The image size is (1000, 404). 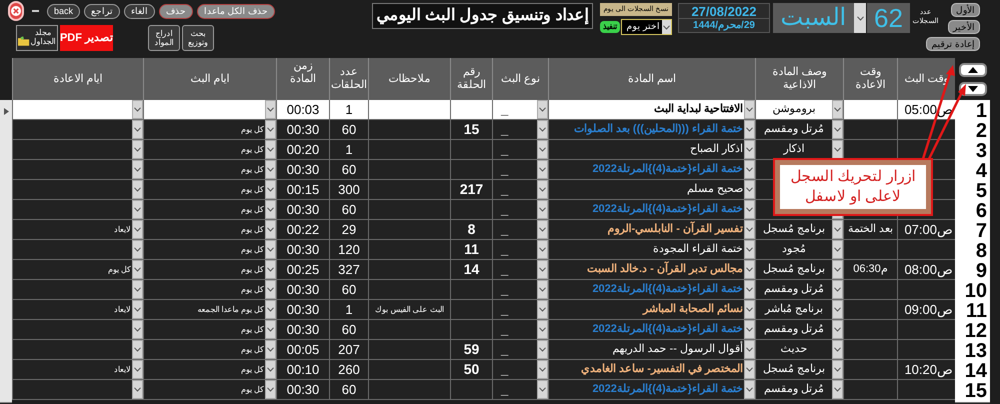 I want to click on combo-field: ختمة القراء المجودة, so click(x=651, y=250).